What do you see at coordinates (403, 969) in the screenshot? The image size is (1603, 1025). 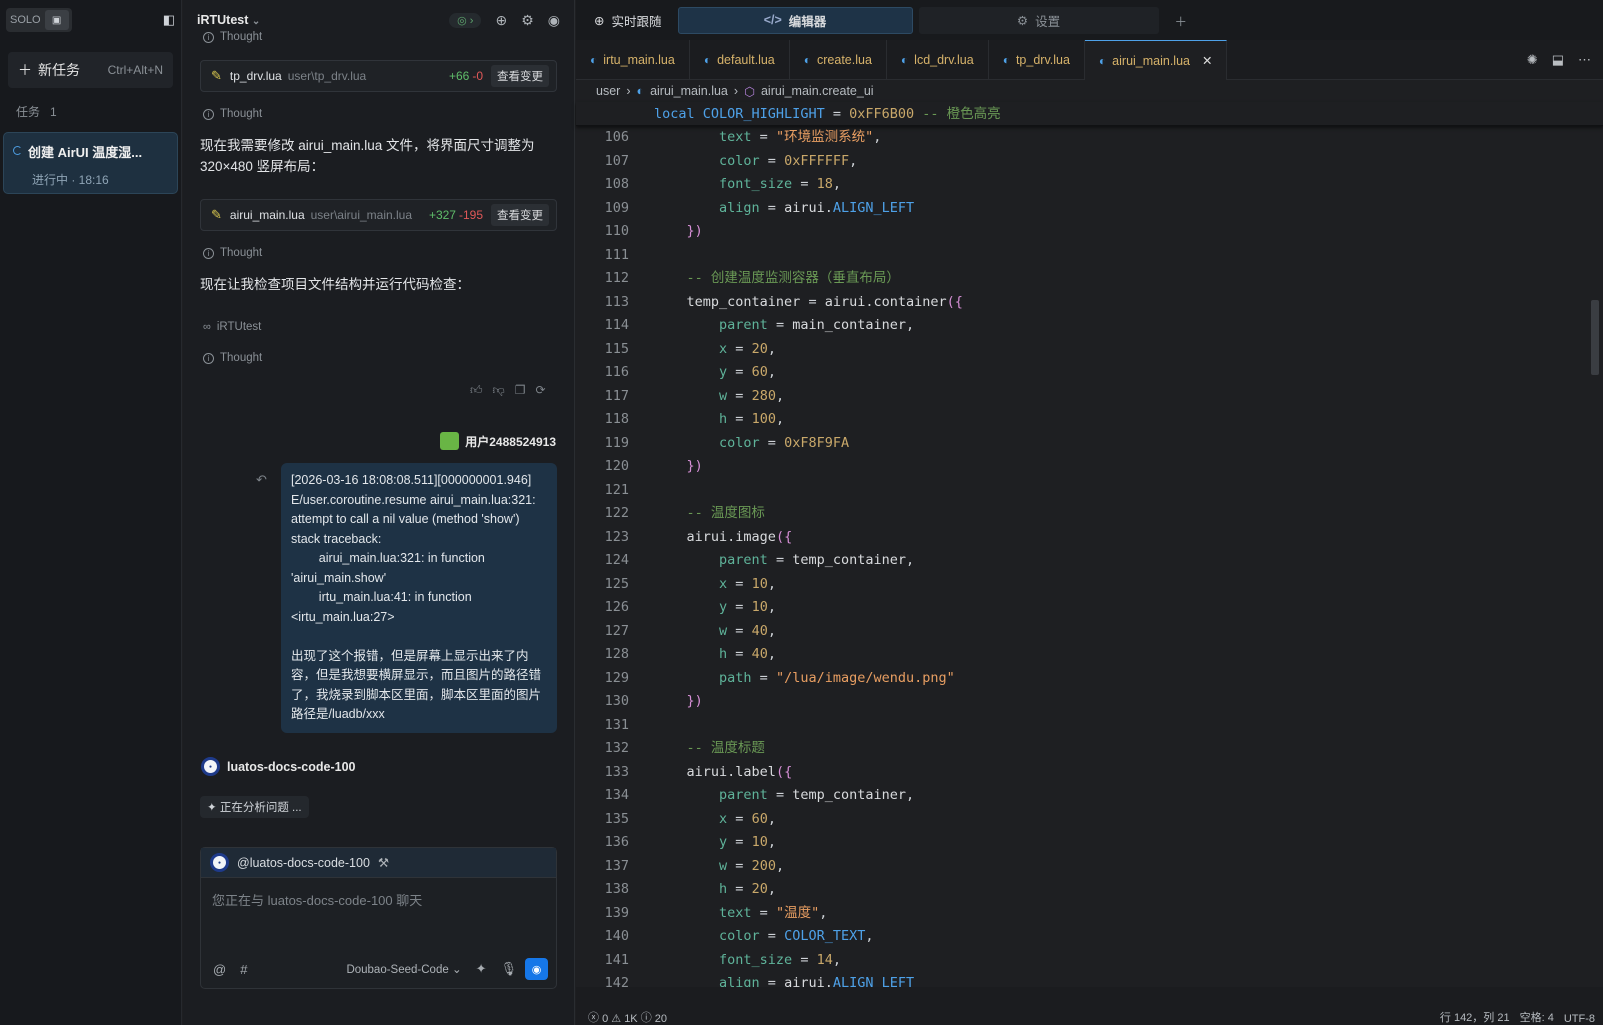 I see `model-selector: Doubao-Seed-Code ⌄` at bounding box center [403, 969].